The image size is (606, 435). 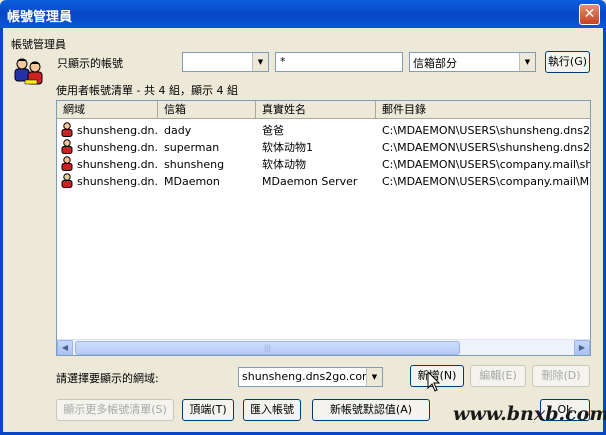 What do you see at coordinates (38, 44) in the screenshot?
I see `group-label: 帳號管理員` at bounding box center [38, 44].